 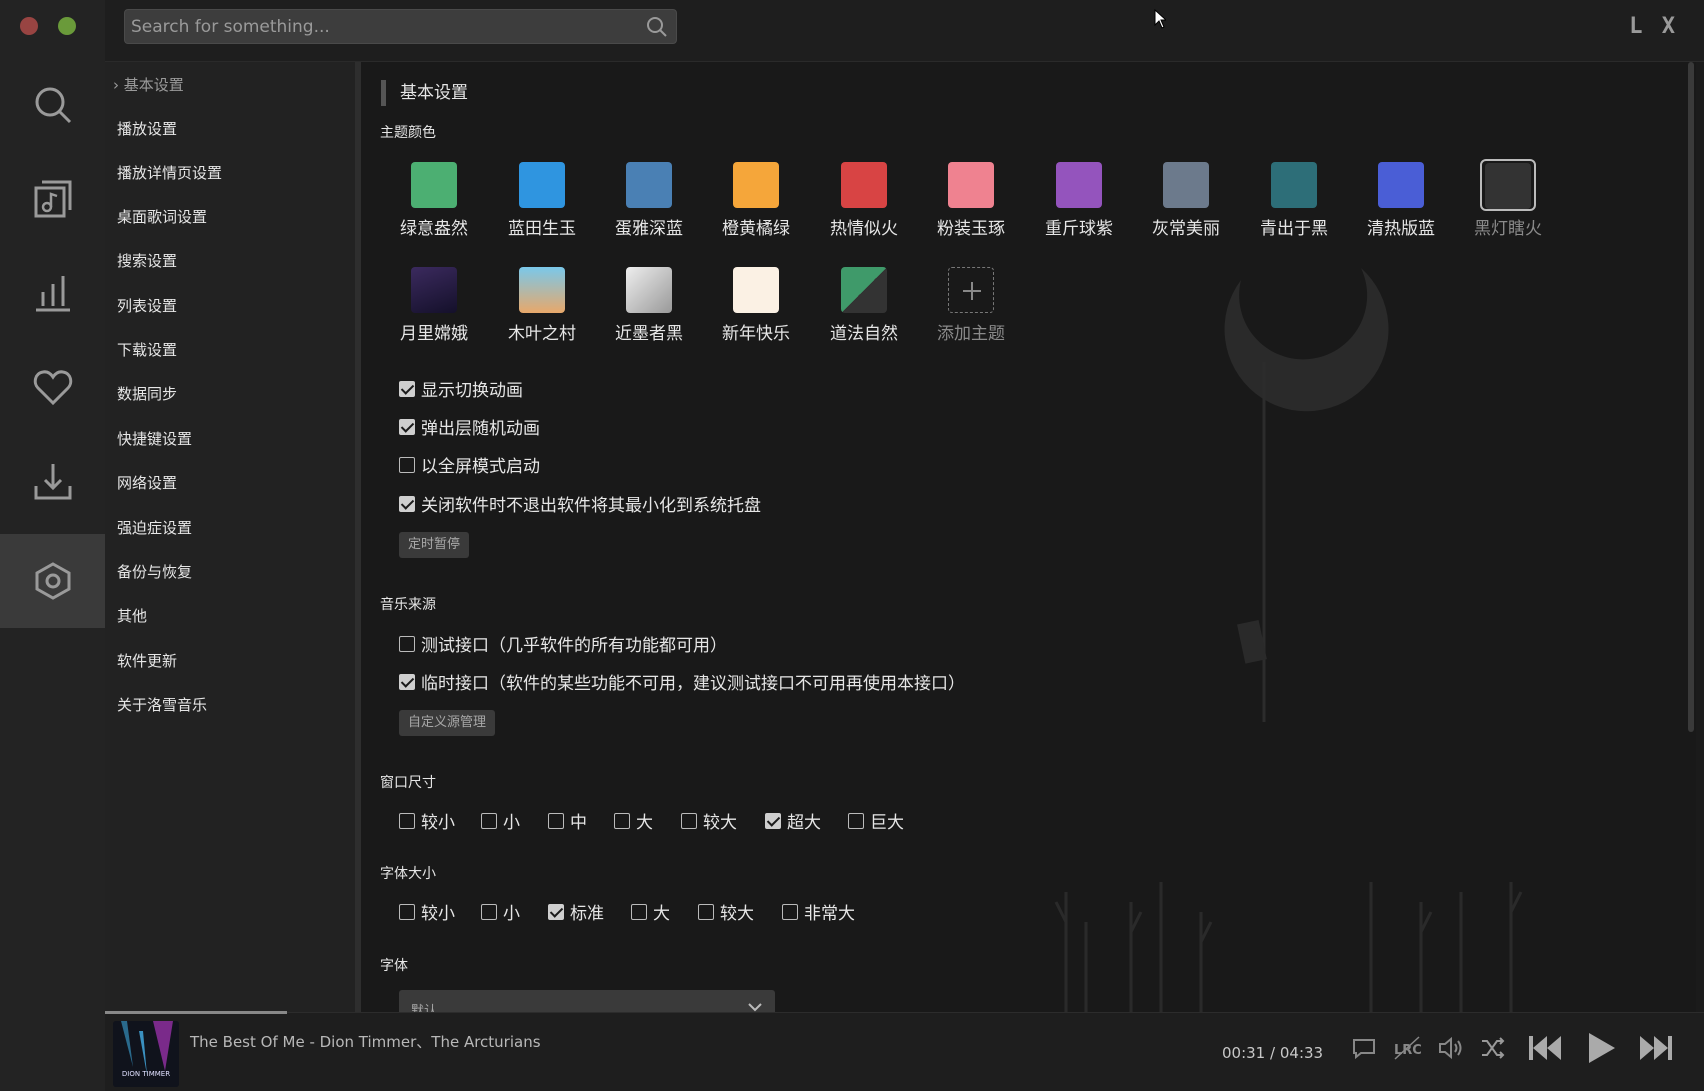 What do you see at coordinates (147, 482) in the screenshot?
I see `nav-item: 网络设置` at bounding box center [147, 482].